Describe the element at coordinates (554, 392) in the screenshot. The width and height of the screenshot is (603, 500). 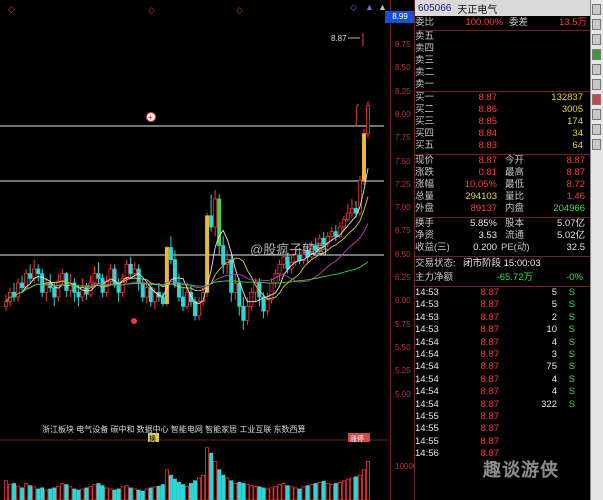
I see `tick-volume: 4` at that location.